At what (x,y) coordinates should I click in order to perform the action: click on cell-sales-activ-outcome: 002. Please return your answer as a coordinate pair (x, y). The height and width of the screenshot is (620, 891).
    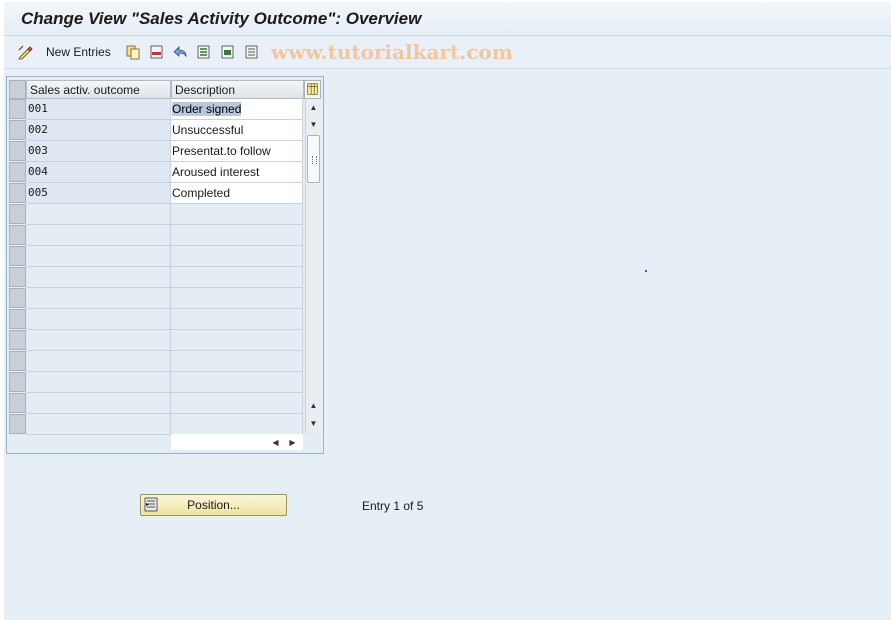
    Looking at the image, I should click on (98, 130).